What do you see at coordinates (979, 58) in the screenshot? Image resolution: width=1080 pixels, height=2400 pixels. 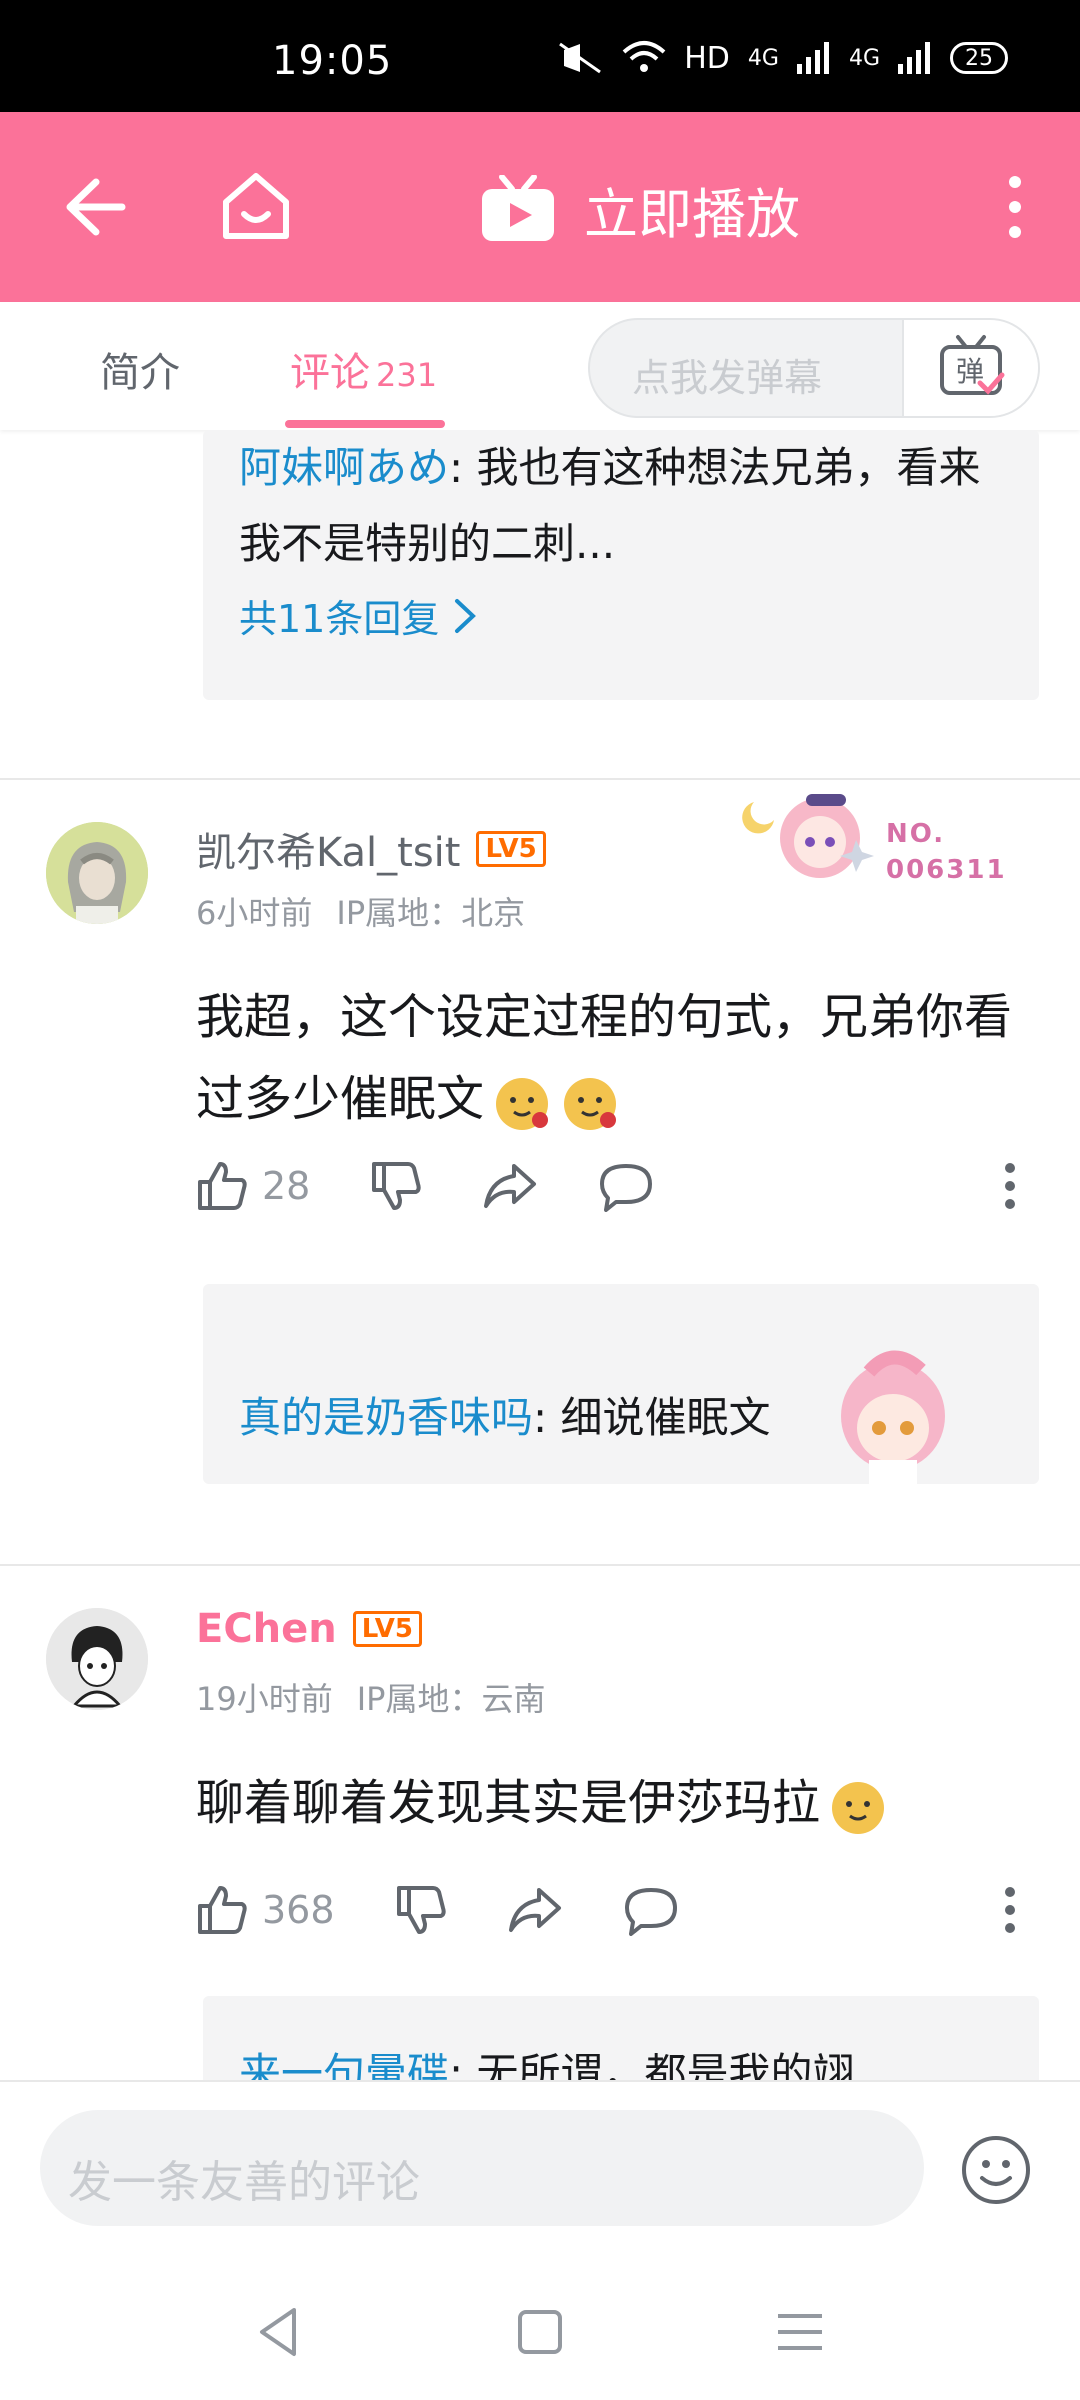 I see `battery-icon: 25` at bounding box center [979, 58].